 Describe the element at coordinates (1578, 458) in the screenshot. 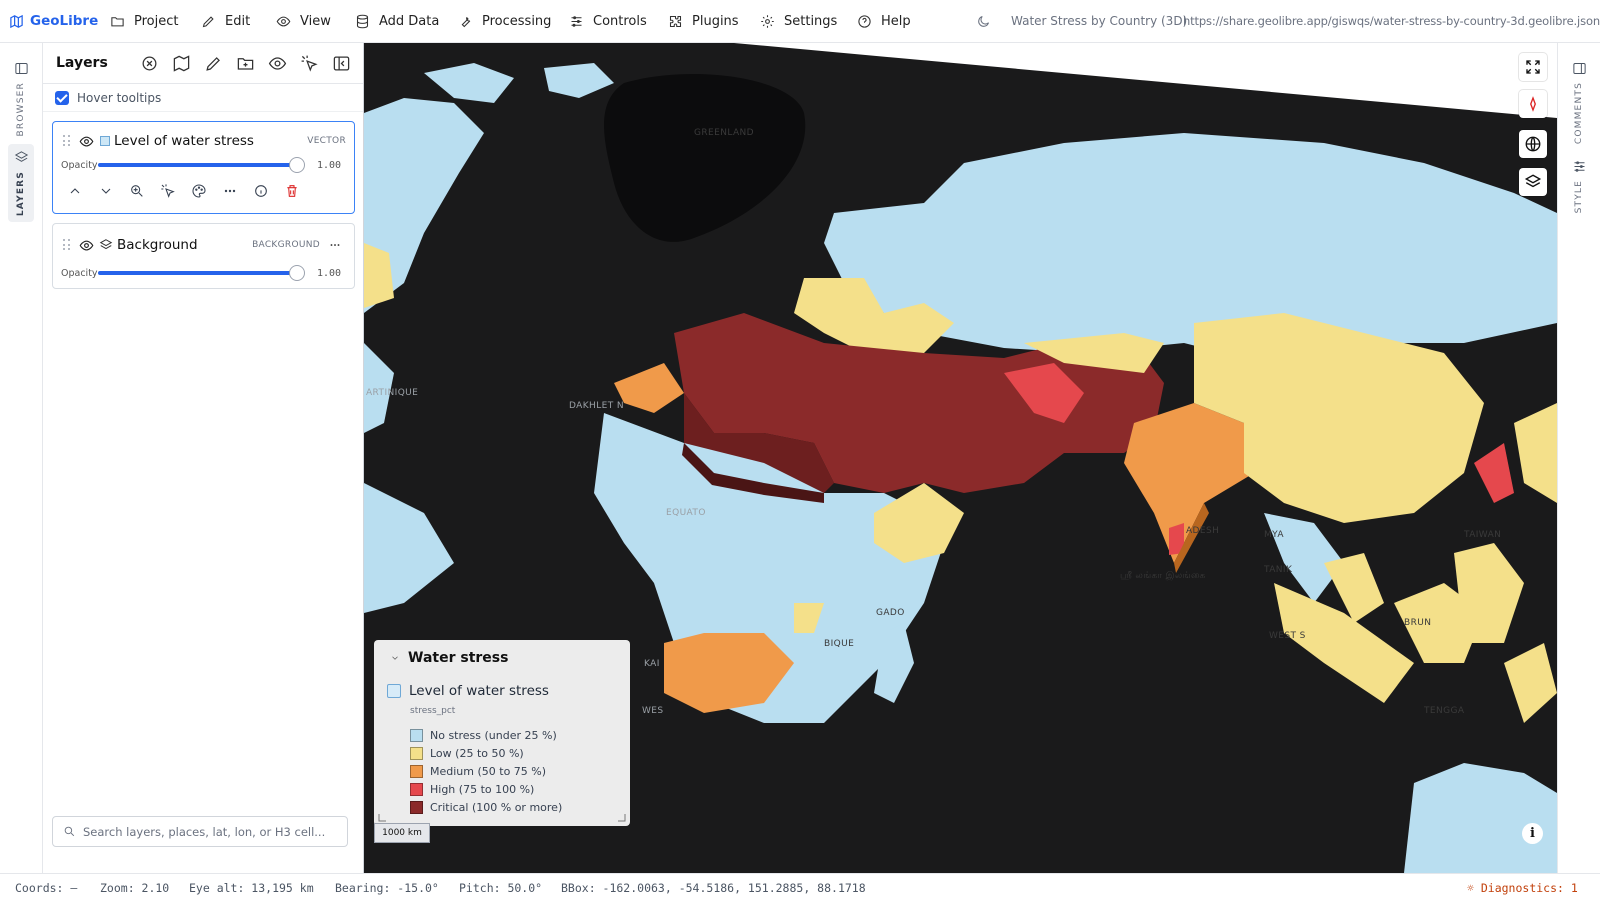

I see `right-rail: COMMENTS STYLE` at that location.